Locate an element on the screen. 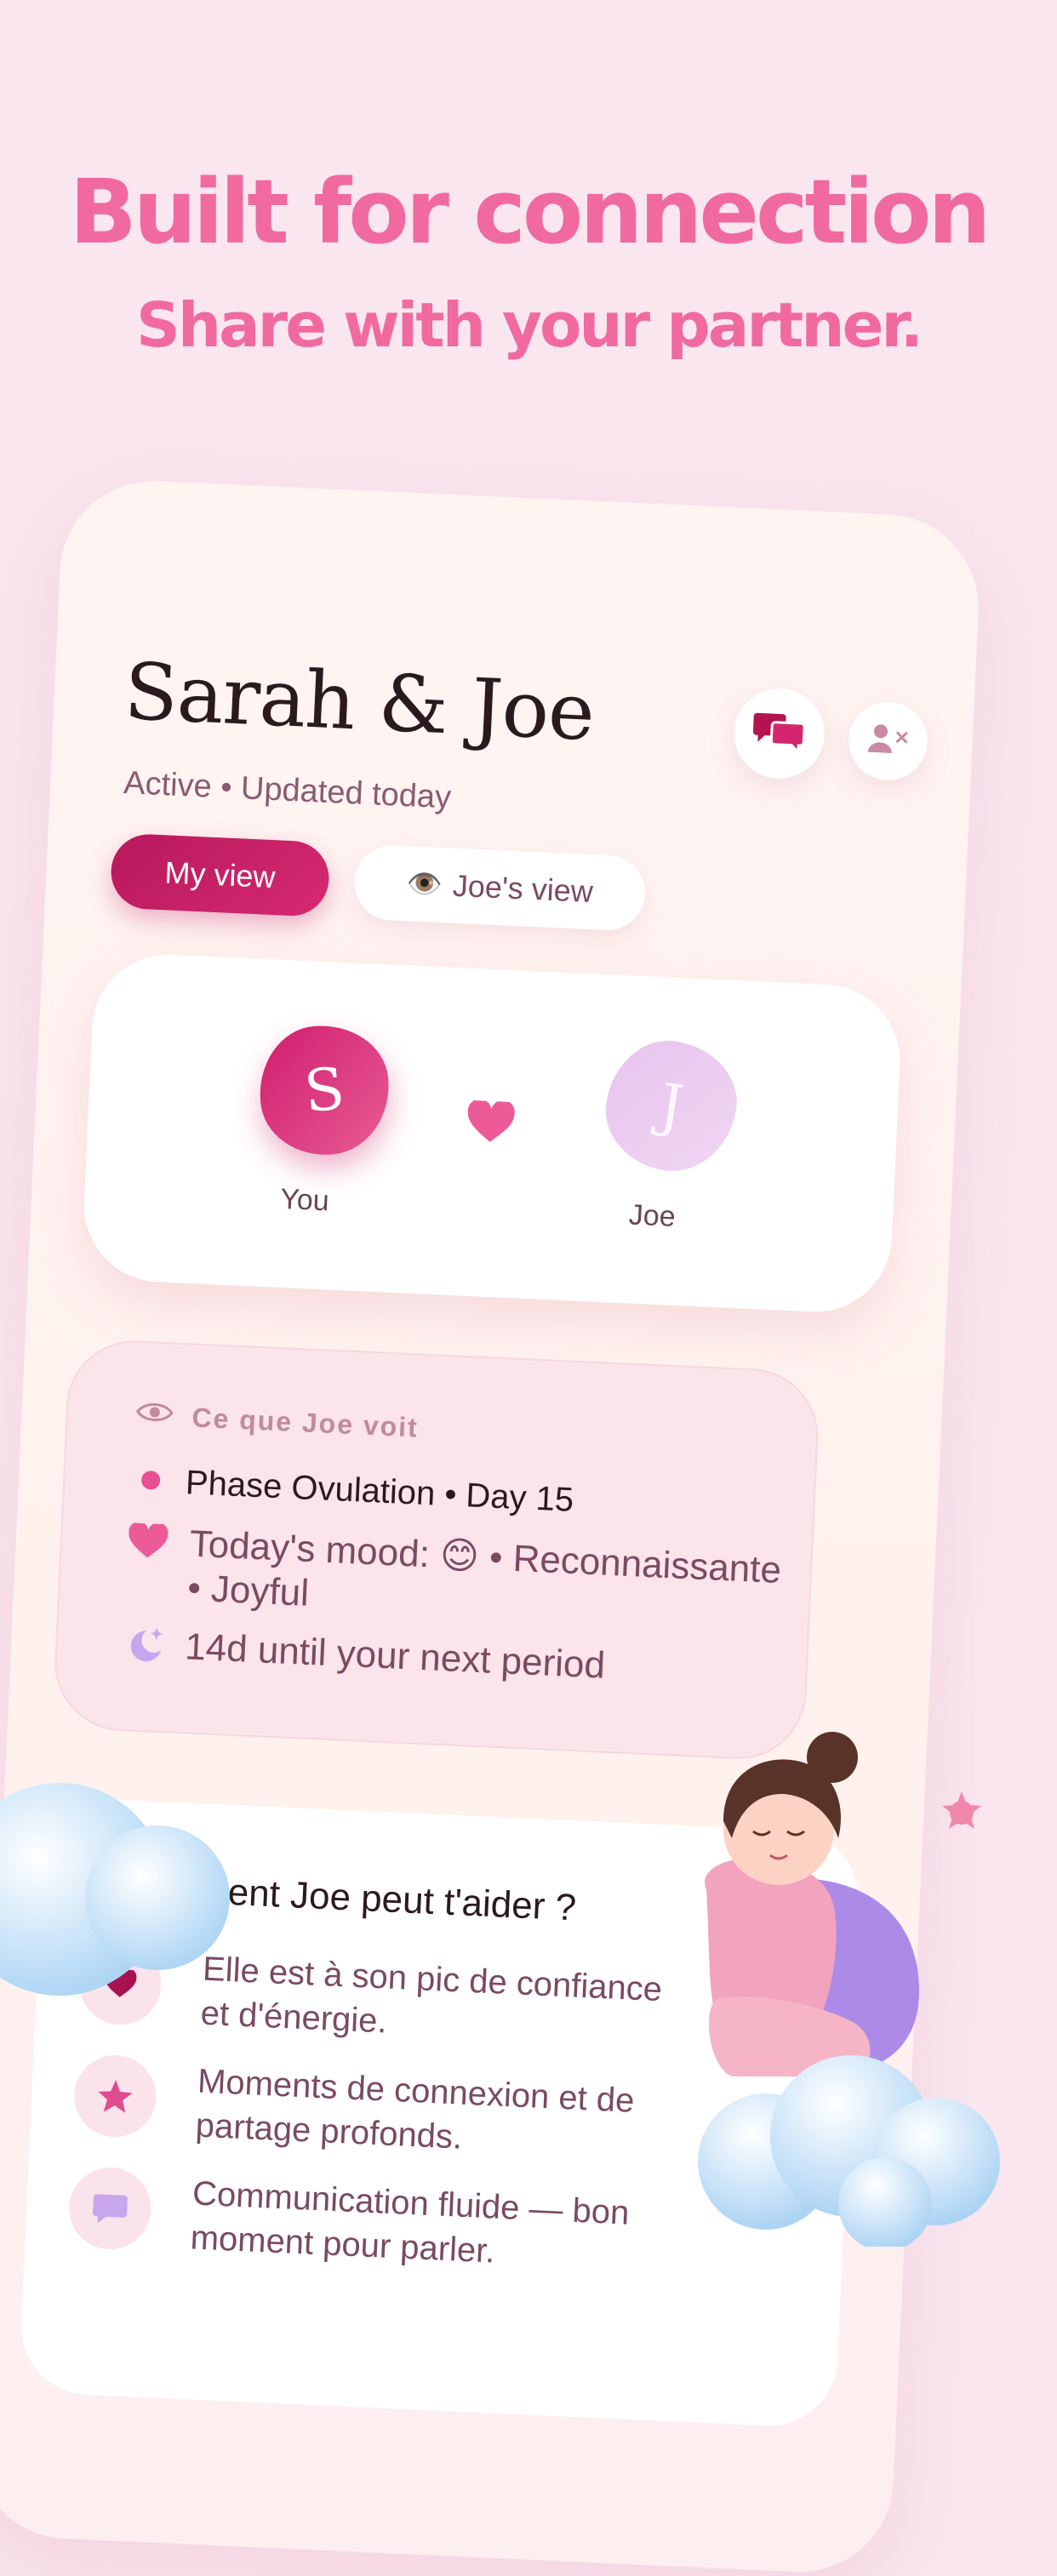 The height and width of the screenshot is (2576, 1057). chat-button is located at coordinates (779, 733).